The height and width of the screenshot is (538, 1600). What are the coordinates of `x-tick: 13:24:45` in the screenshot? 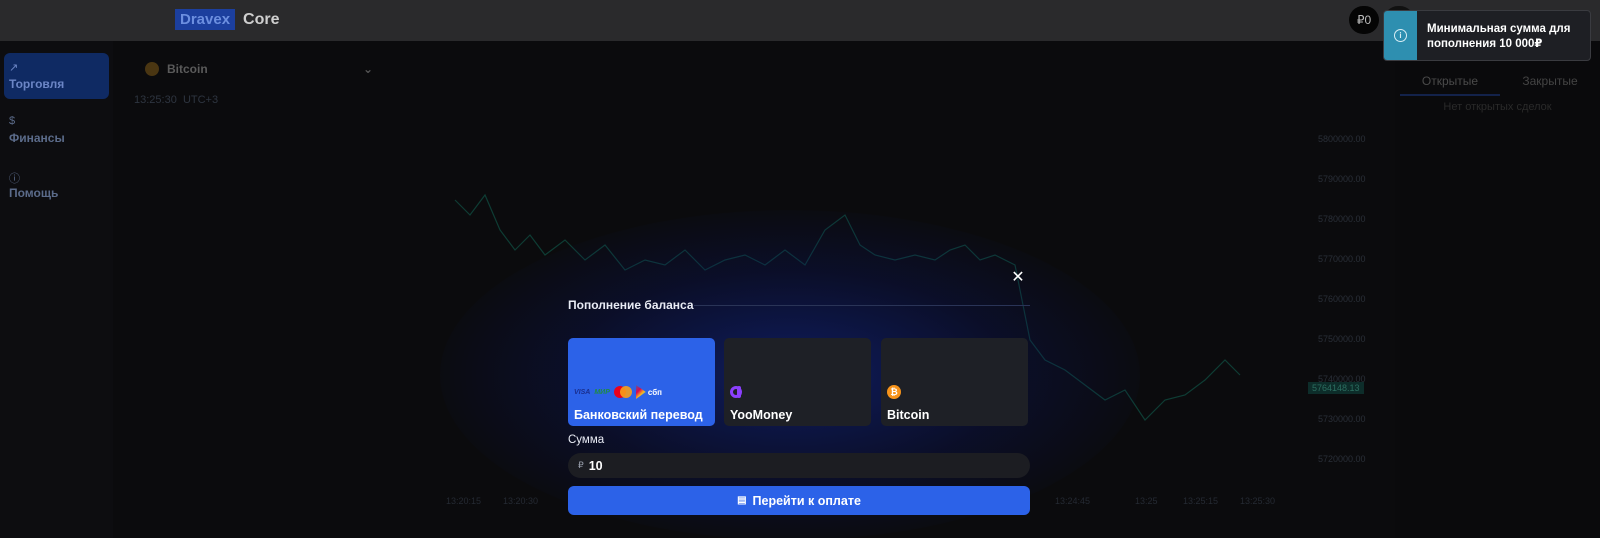 It's located at (1073, 501).